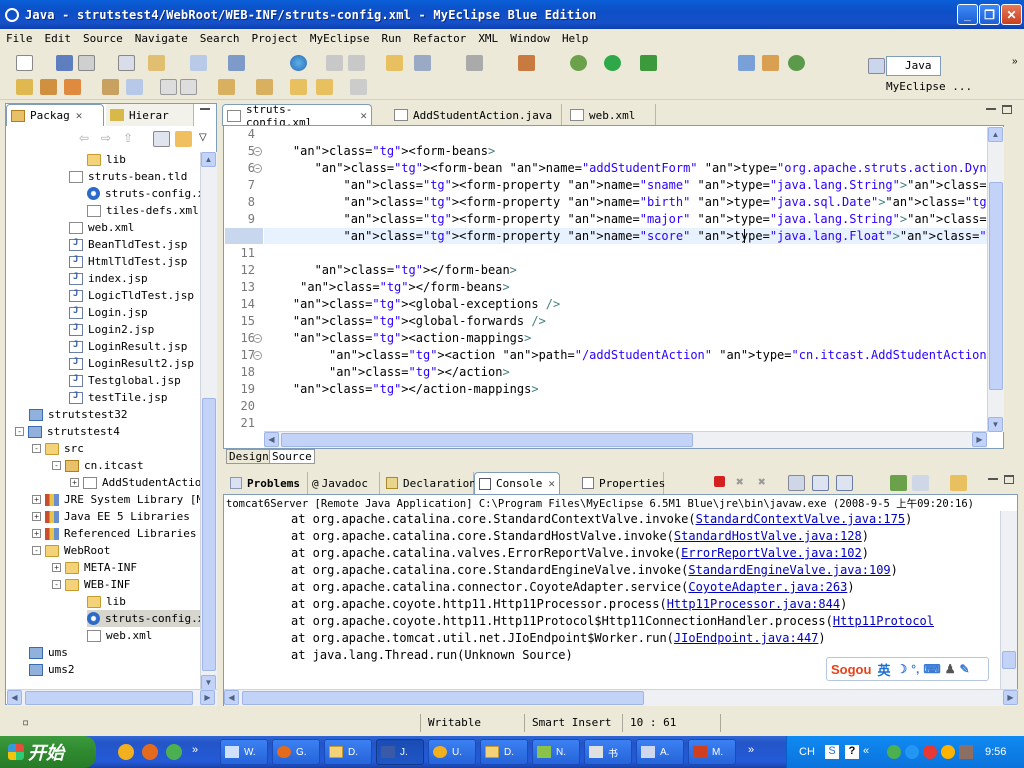  Describe the element at coordinates (143, 210) in the screenshot. I see `tree-item: tiles-defs.xml` at that location.